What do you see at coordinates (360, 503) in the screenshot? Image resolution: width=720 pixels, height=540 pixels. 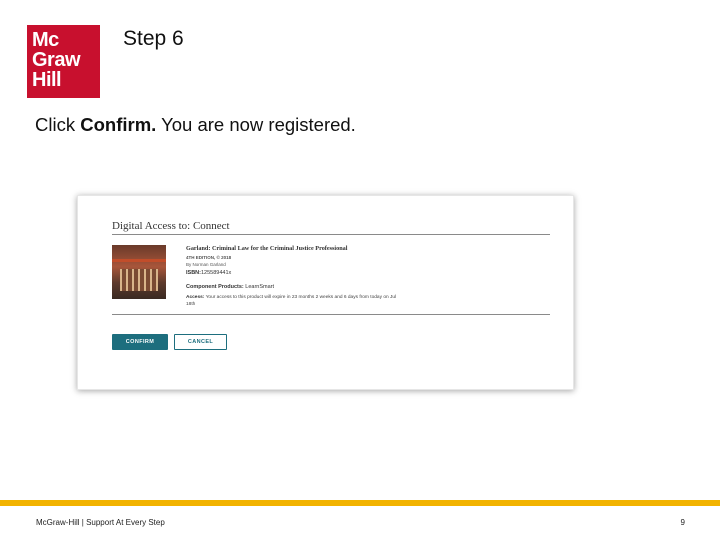 I see `footer-bar` at bounding box center [360, 503].